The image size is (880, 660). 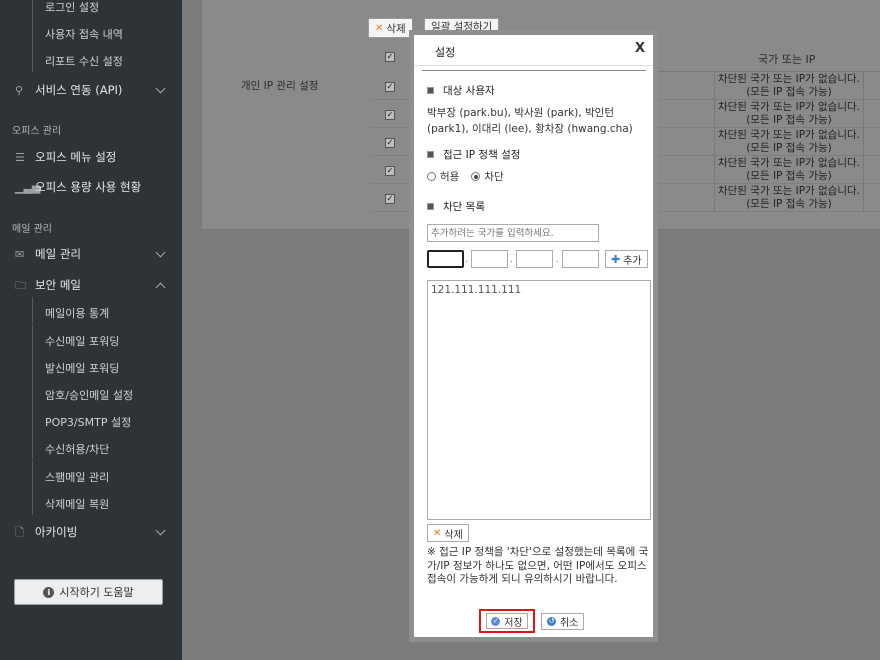 I want to click on delete-button: ✕ 삭제, so click(x=448, y=533).